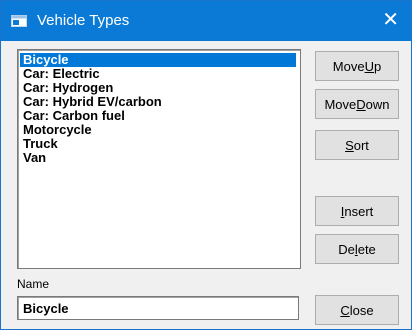 This screenshot has width=412, height=330. Describe the element at coordinates (158, 74) in the screenshot. I see `list-item: Car: Electric` at that location.